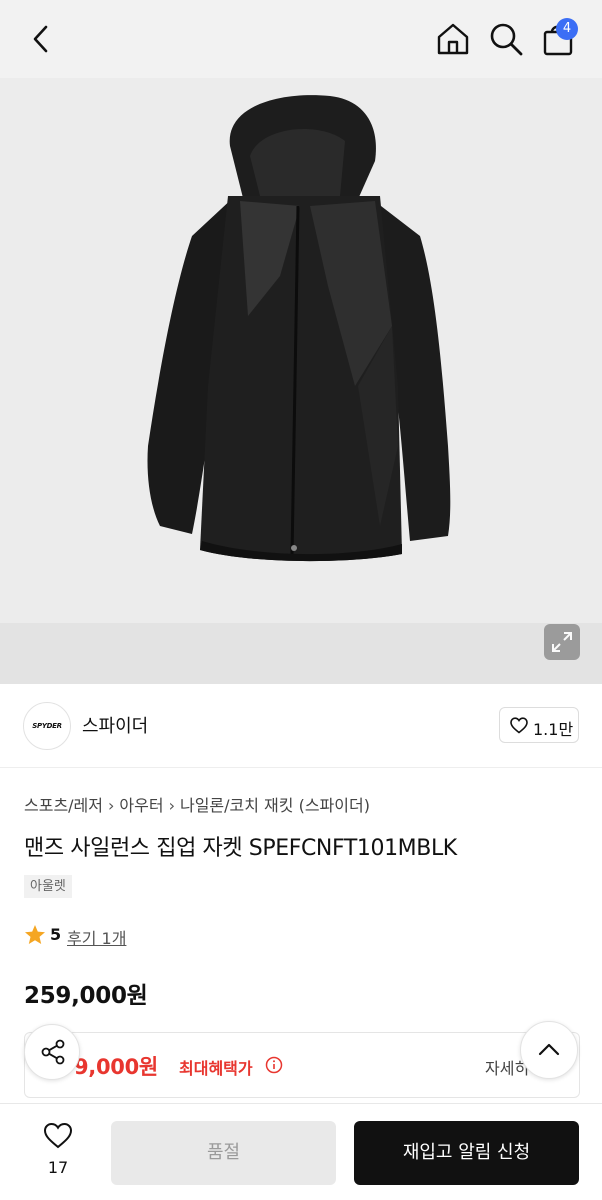 The height and width of the screenshot is (1200, 602). I want to click on product-price: 259,000원, so click(86, 996).